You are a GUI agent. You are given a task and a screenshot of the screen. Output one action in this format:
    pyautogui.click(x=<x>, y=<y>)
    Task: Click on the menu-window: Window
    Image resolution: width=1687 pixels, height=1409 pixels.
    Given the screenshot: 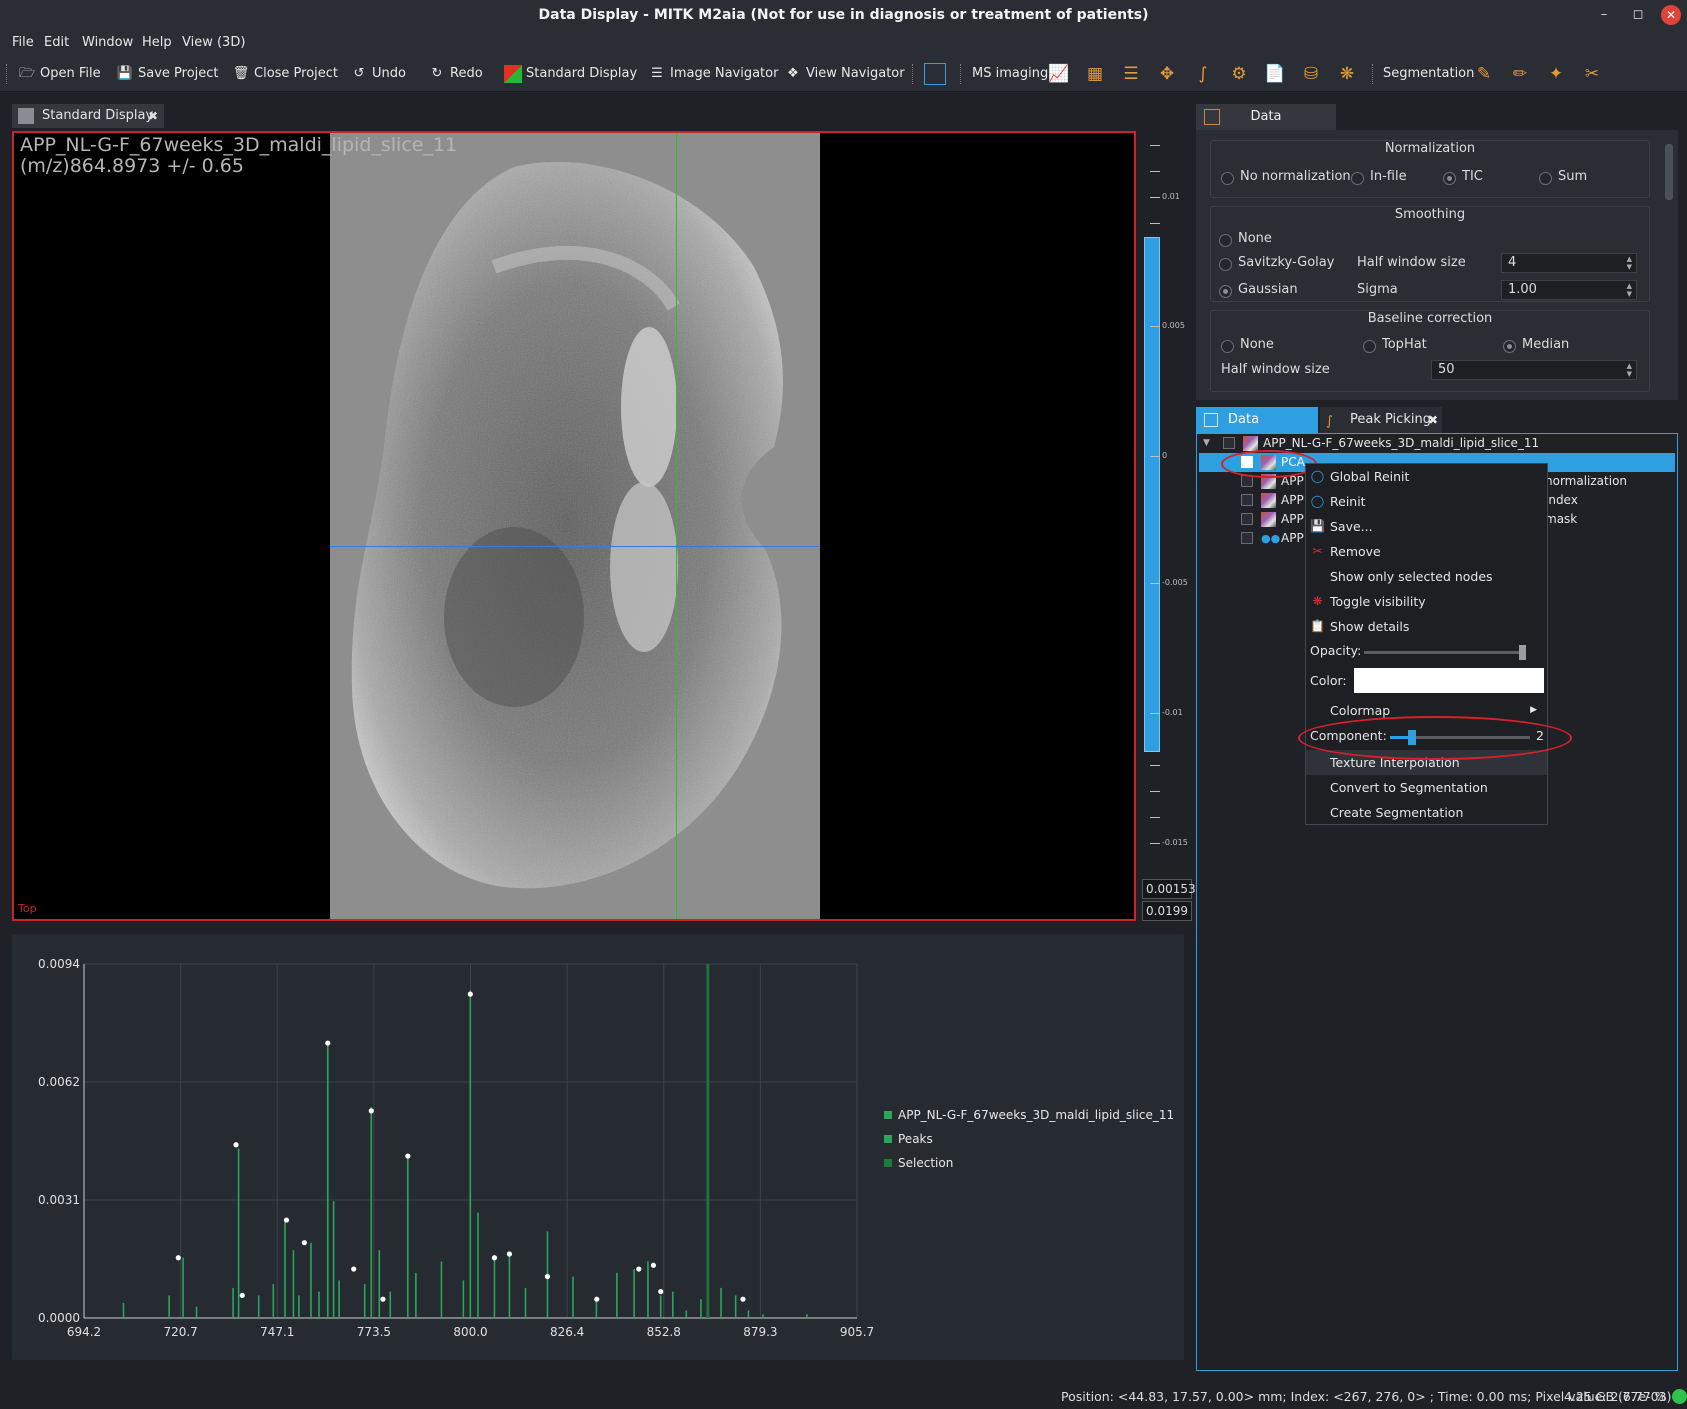 What is the action you would take?
    pyautogui.click(x=107, y=42)
    